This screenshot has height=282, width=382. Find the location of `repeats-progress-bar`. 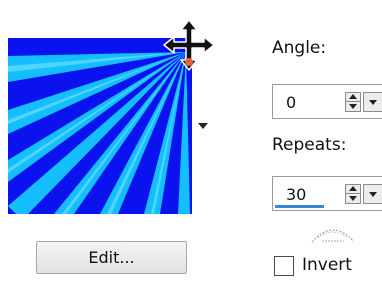

repeats-progress-bar is located at coordinates (299, 206).